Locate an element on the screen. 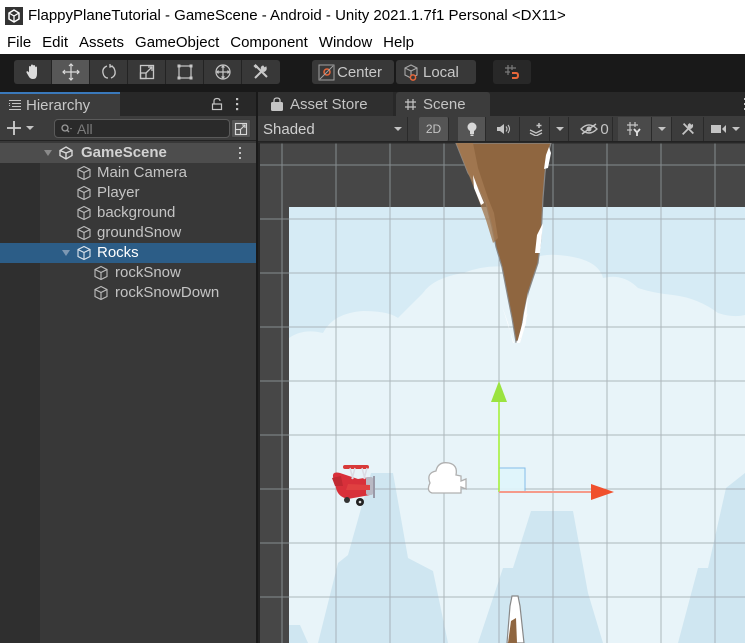  scene-row: GameScene is located at coordinates (128, 153).